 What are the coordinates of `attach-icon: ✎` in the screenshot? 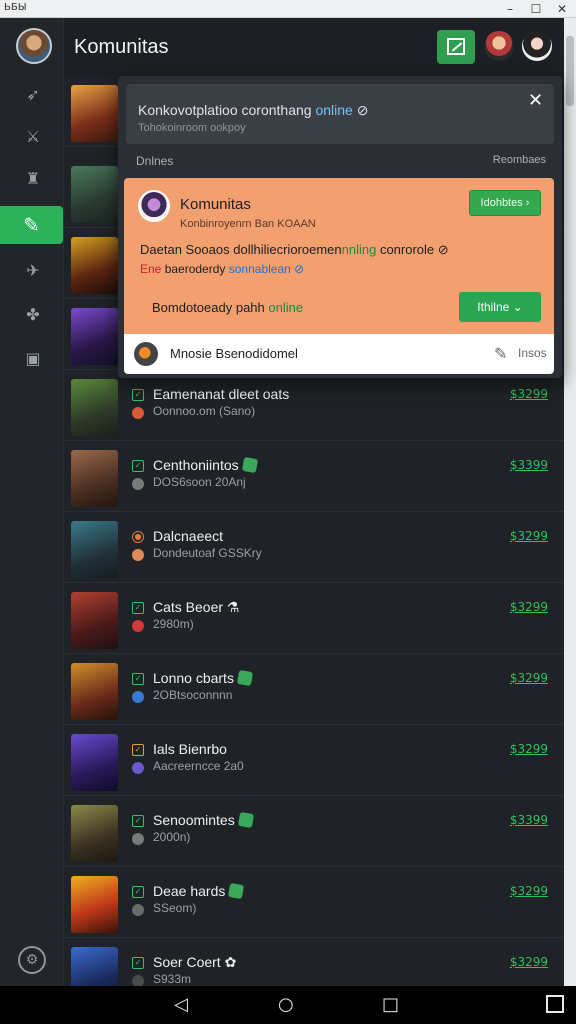 It's located at (500, 353).